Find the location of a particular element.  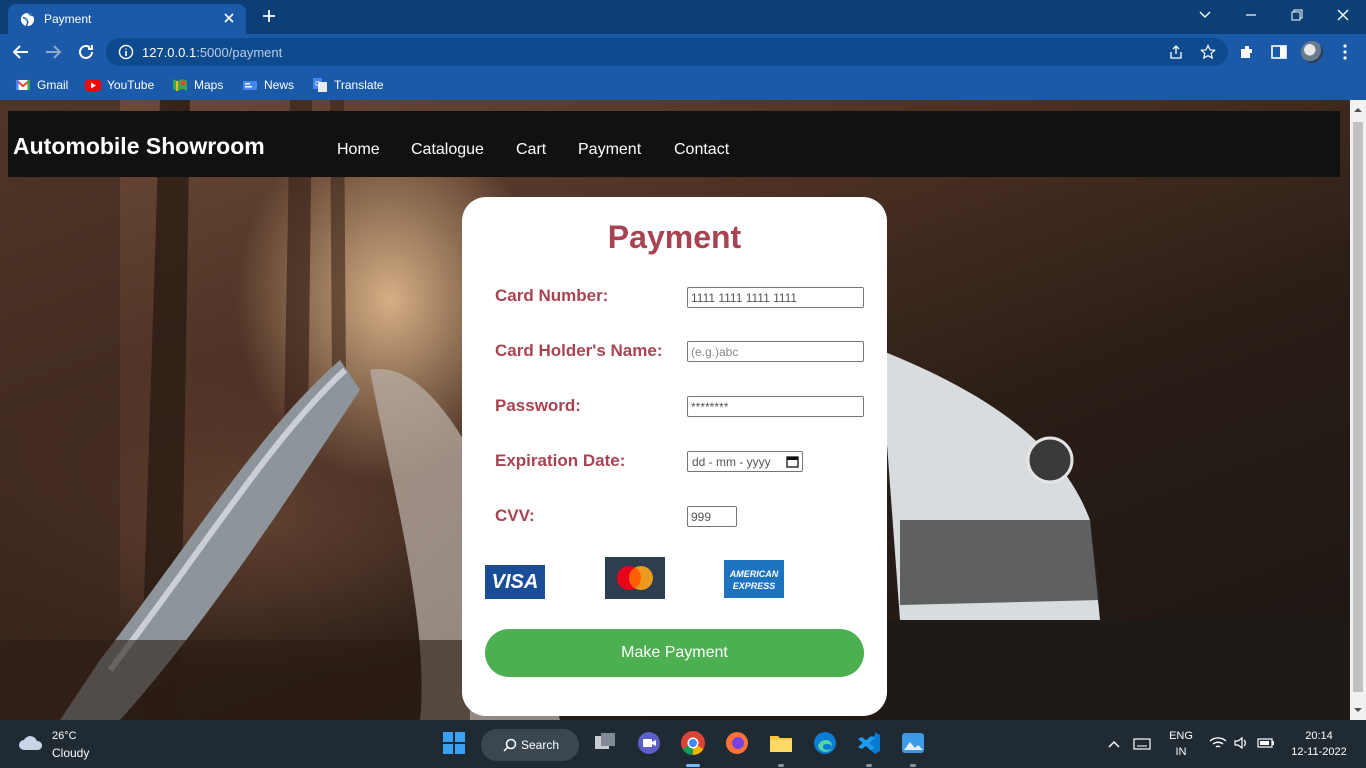

nav-catalogue: Catalogue is located at coordinates (447, 150).